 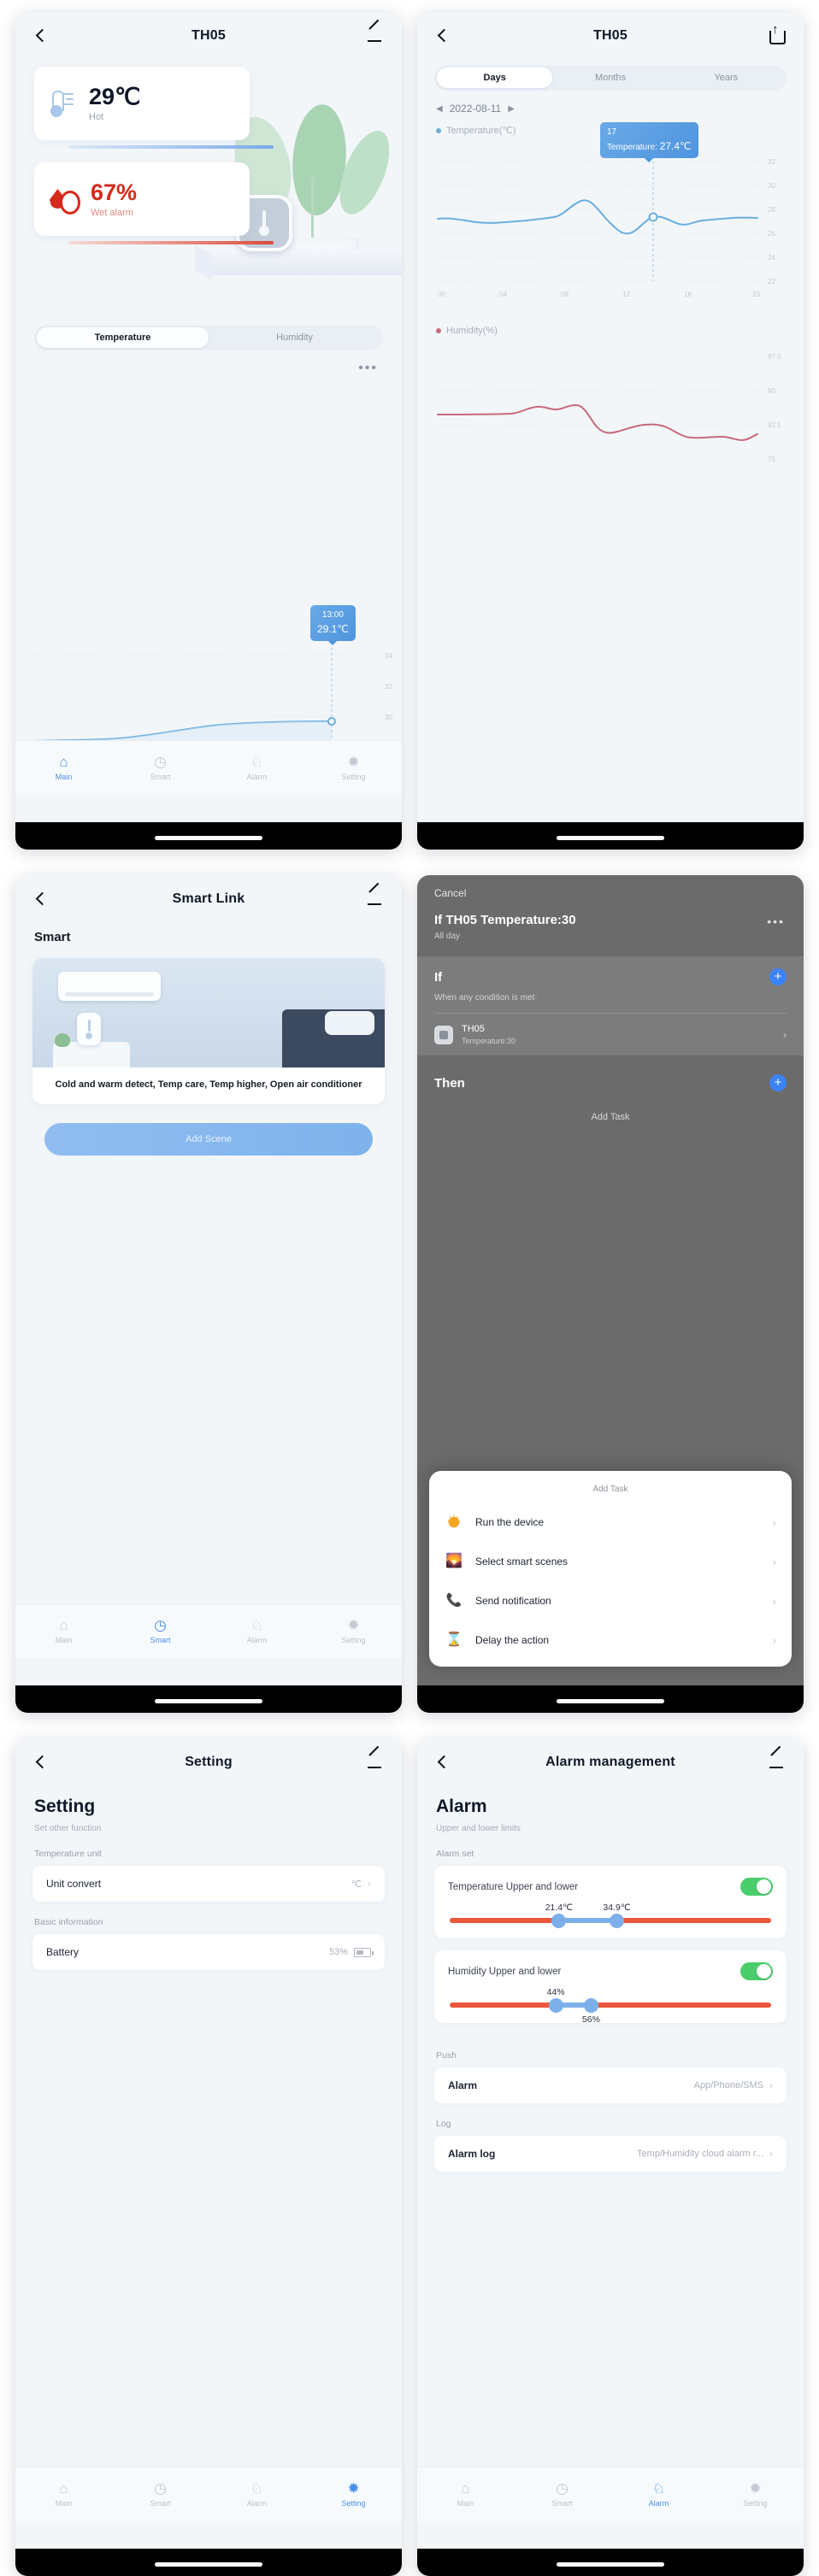 What do you see at coordinates (590, 2005) in the screenshot?
I see `humidity-upper-knob` at bounding box center [590, 2005].